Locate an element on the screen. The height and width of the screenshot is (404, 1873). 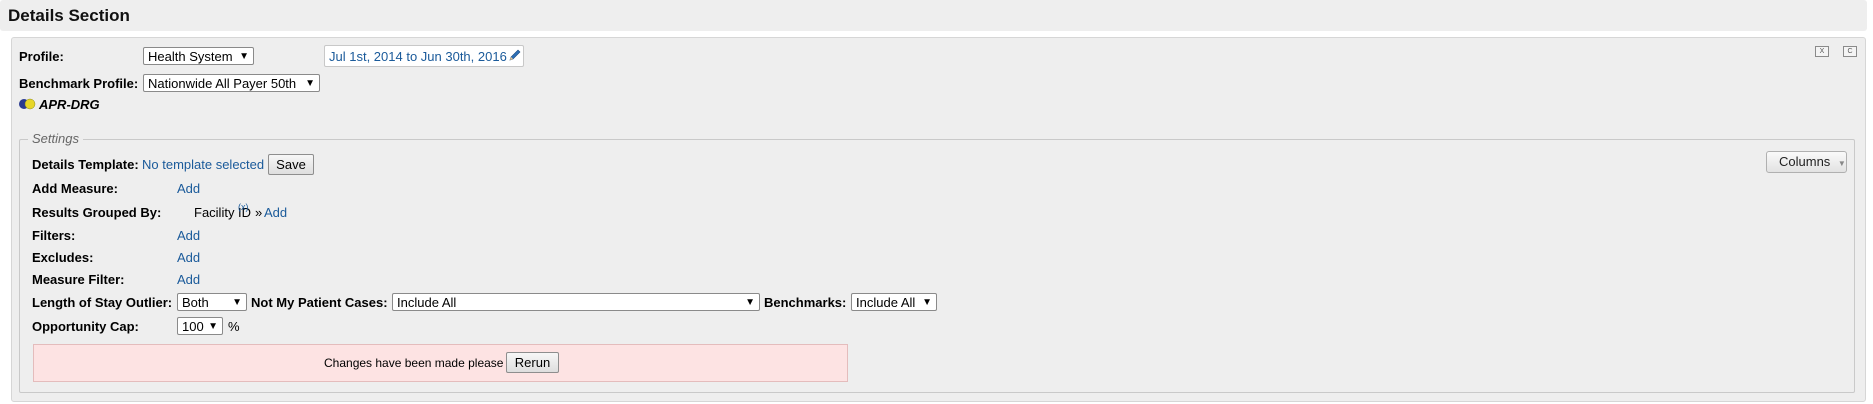
opportunity-cap-unit: % is located at coordinates (234, 326).